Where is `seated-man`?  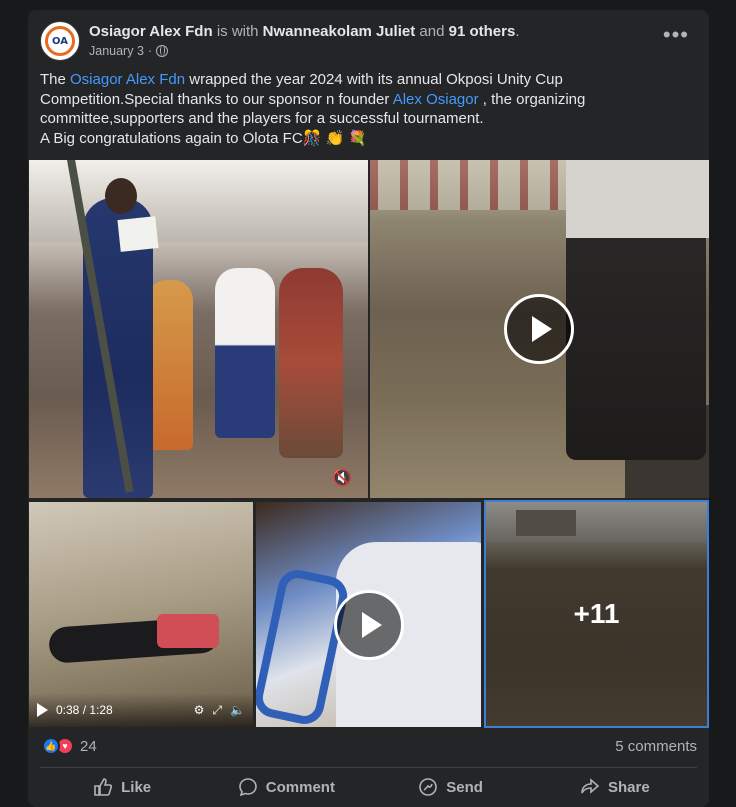
seated-man is located at coordinates (311, 363).